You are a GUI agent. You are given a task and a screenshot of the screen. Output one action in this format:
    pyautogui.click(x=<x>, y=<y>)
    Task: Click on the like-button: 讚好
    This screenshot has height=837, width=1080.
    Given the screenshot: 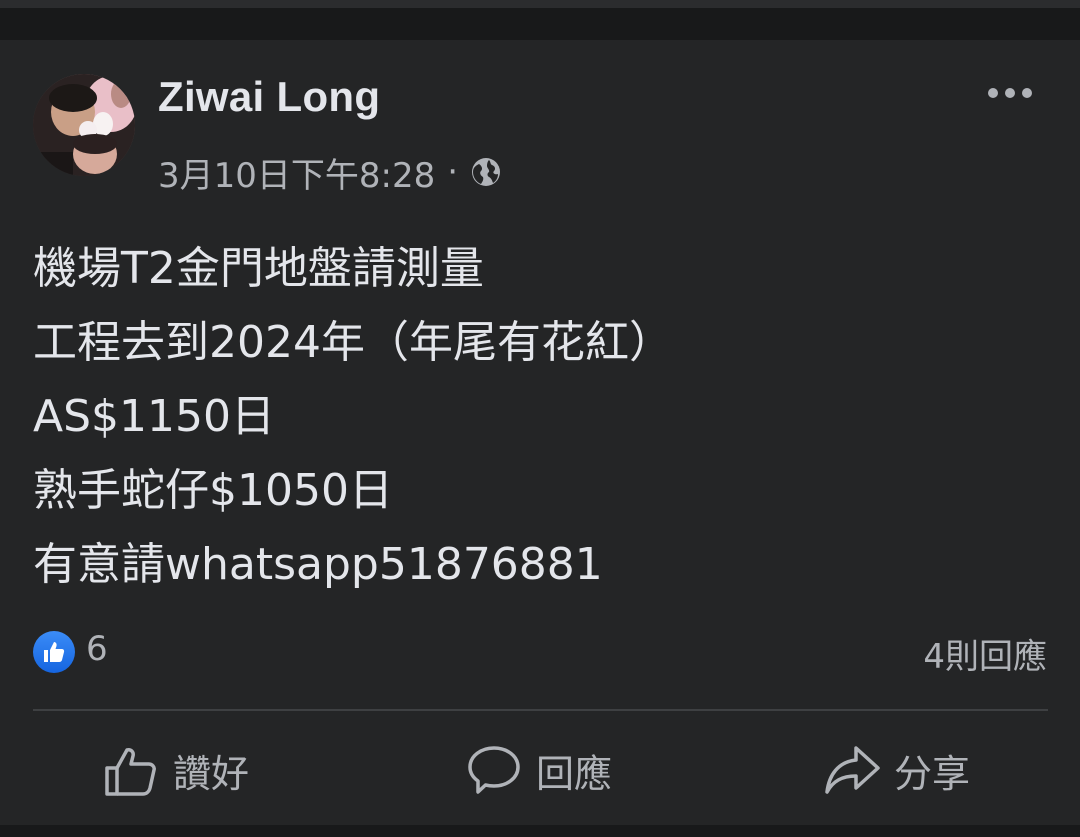 What is the action you would take?
    pyautogui.click(x=176, y=770)
    